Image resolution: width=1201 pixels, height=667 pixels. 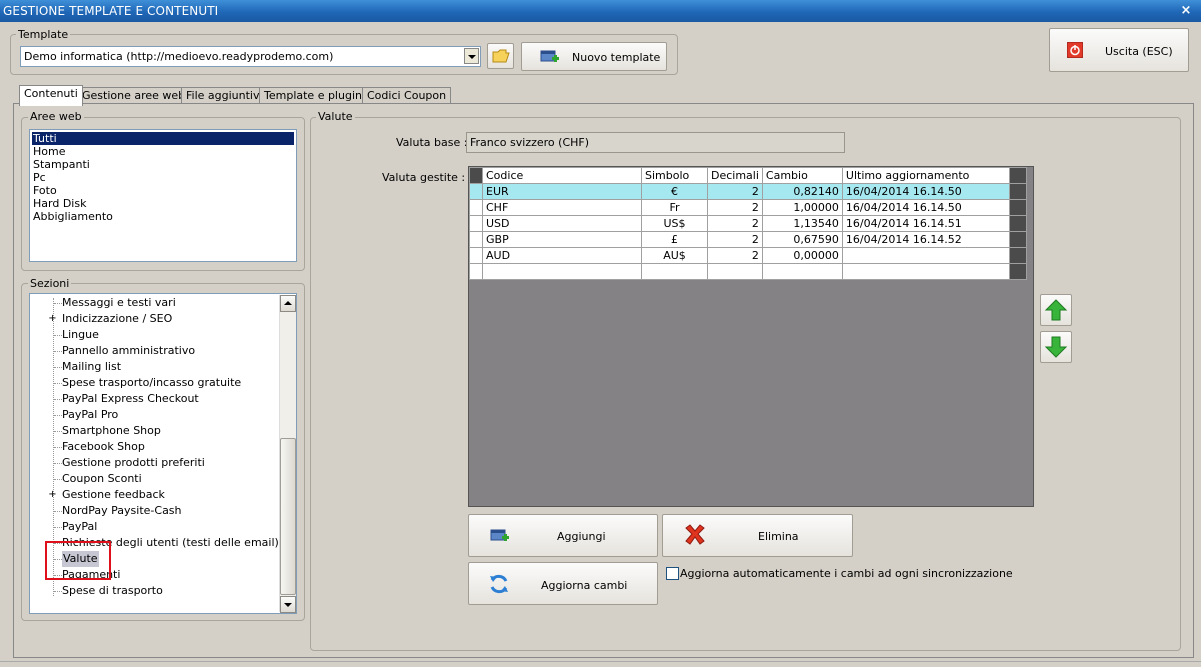 I want to click on list-item: Abbigliamento, so click(x=72, y=216).